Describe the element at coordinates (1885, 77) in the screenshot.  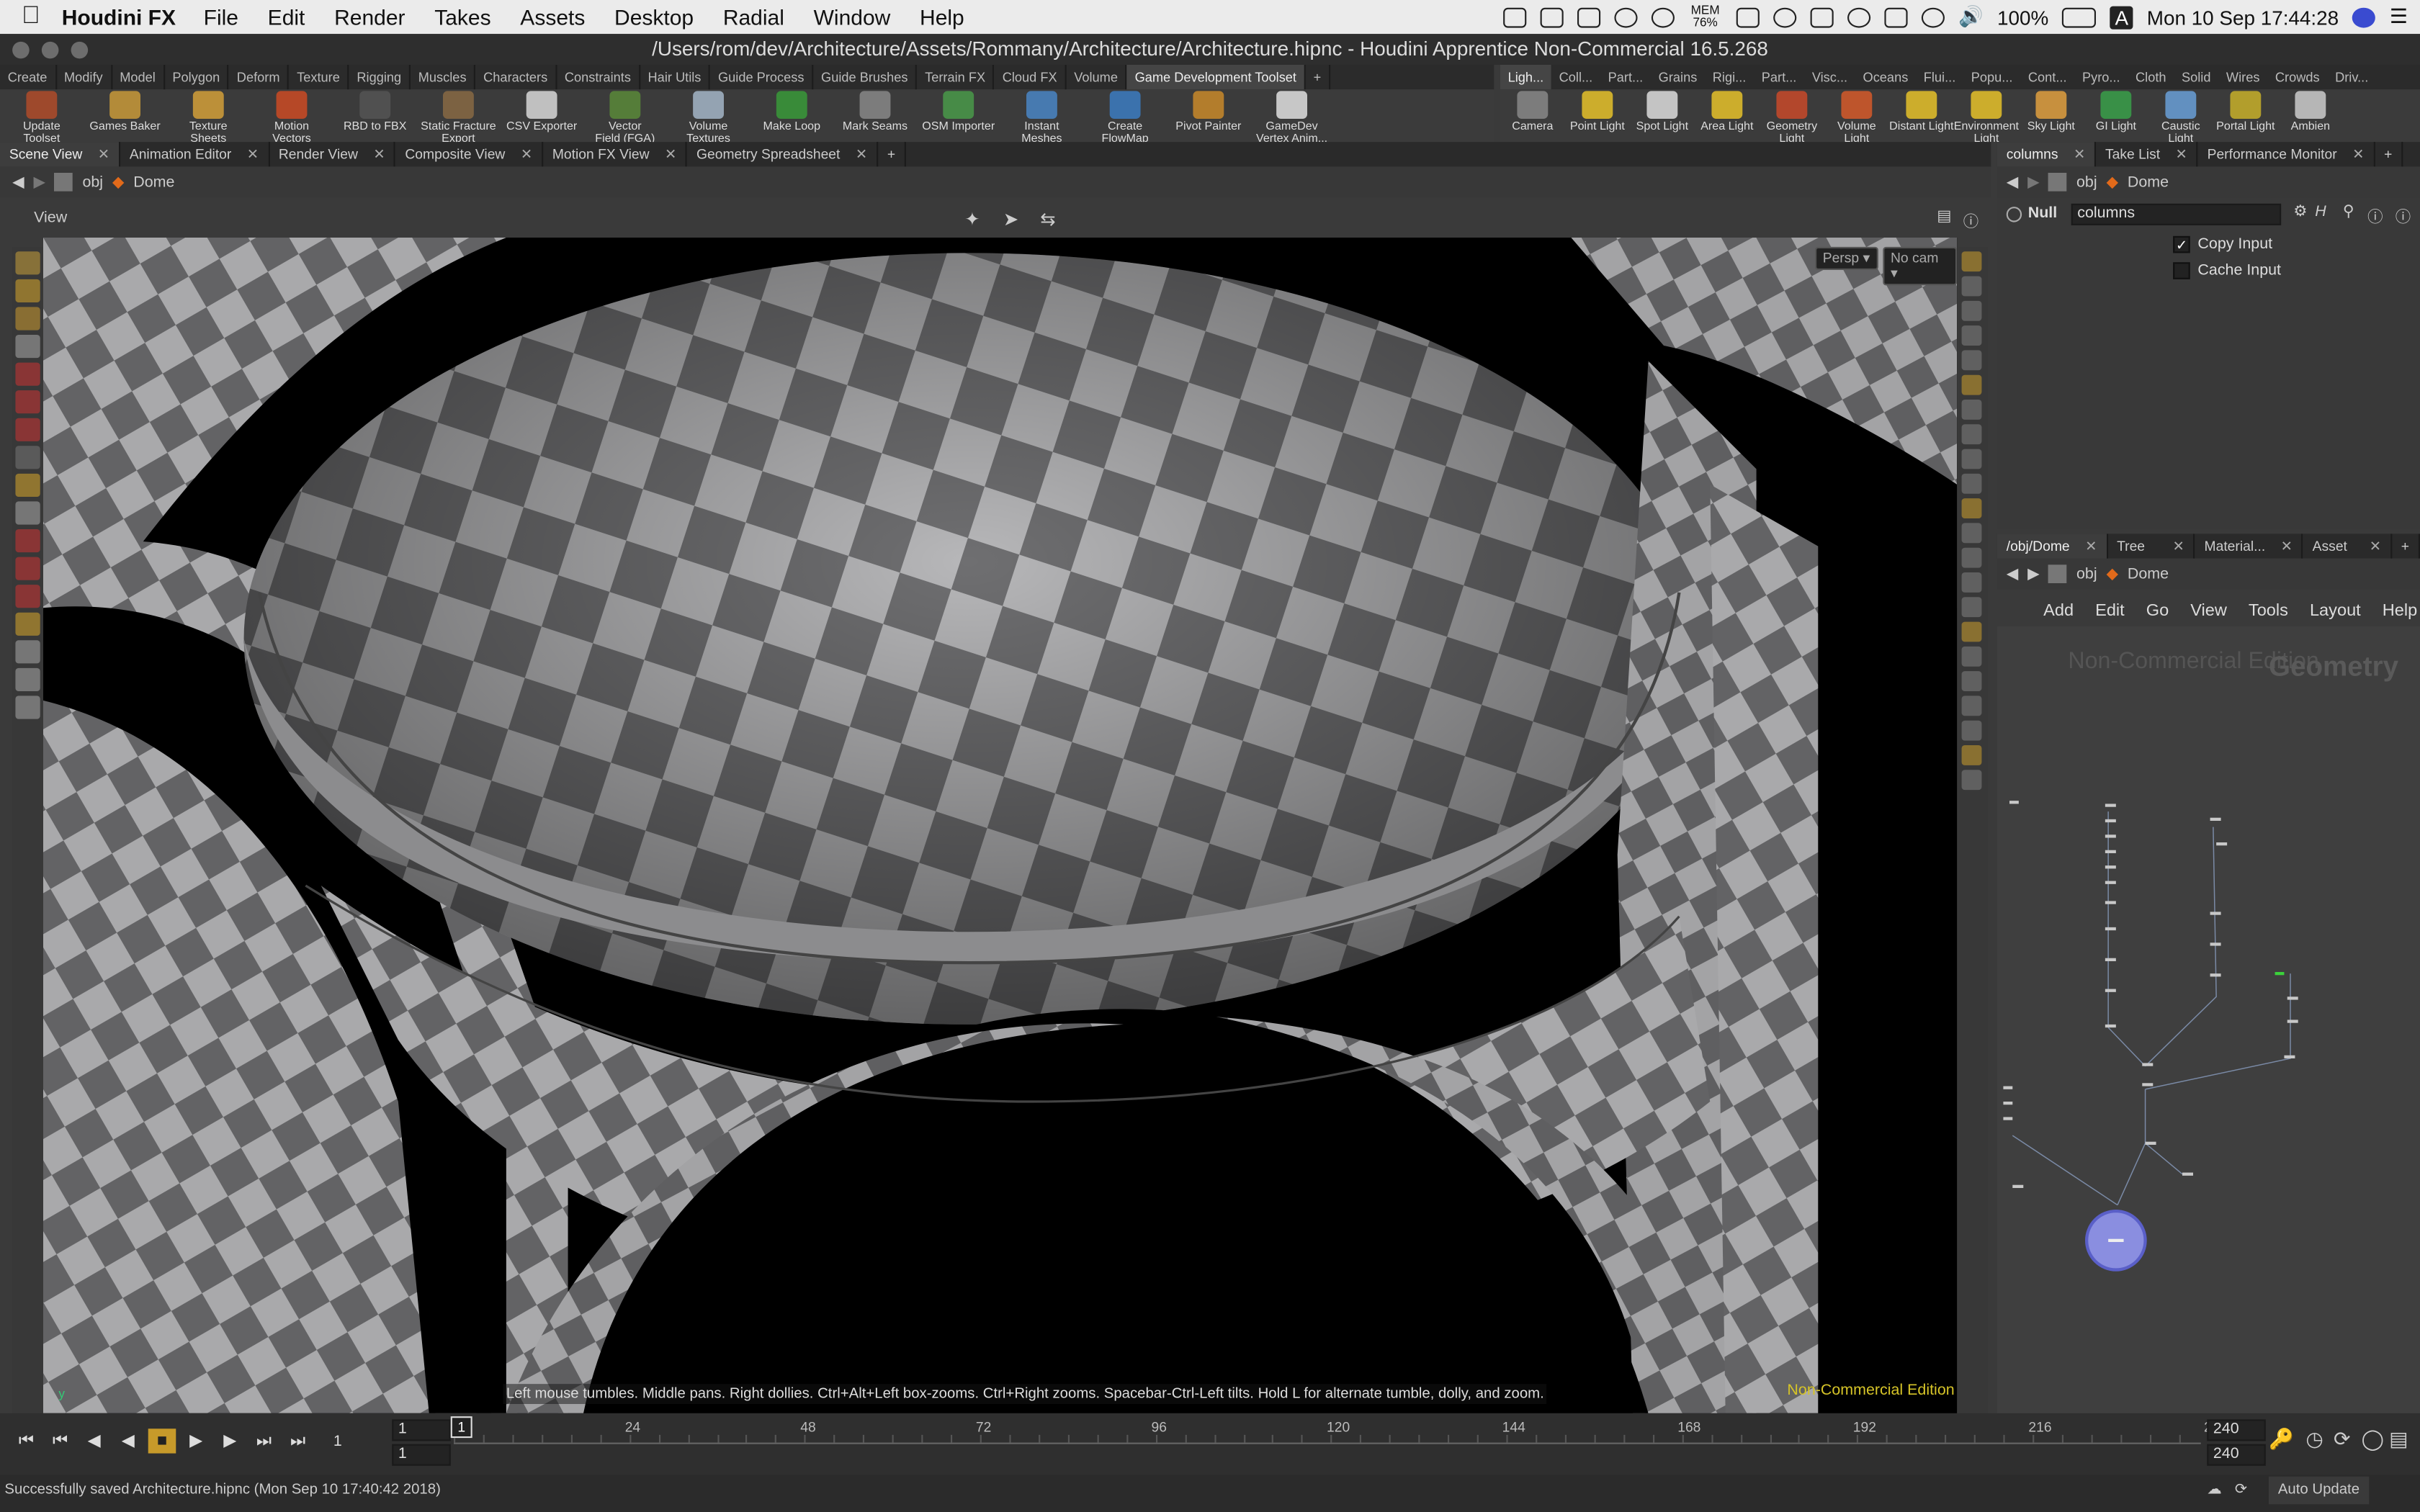
I see `light-shelf-tab: Oceans` at that location.